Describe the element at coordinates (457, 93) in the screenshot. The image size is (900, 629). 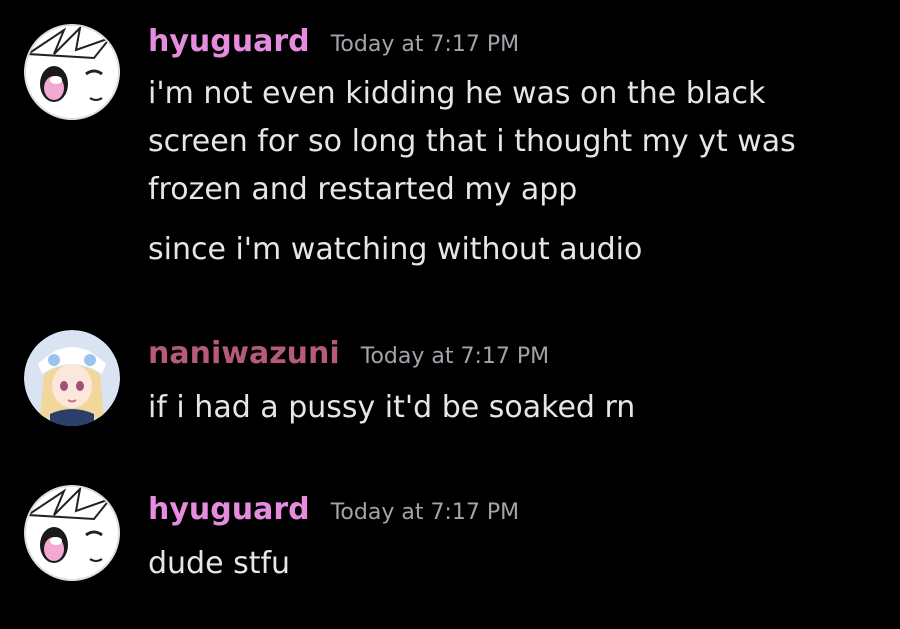
I see `message-text: i'm not even kidding he was on the black` at that location.